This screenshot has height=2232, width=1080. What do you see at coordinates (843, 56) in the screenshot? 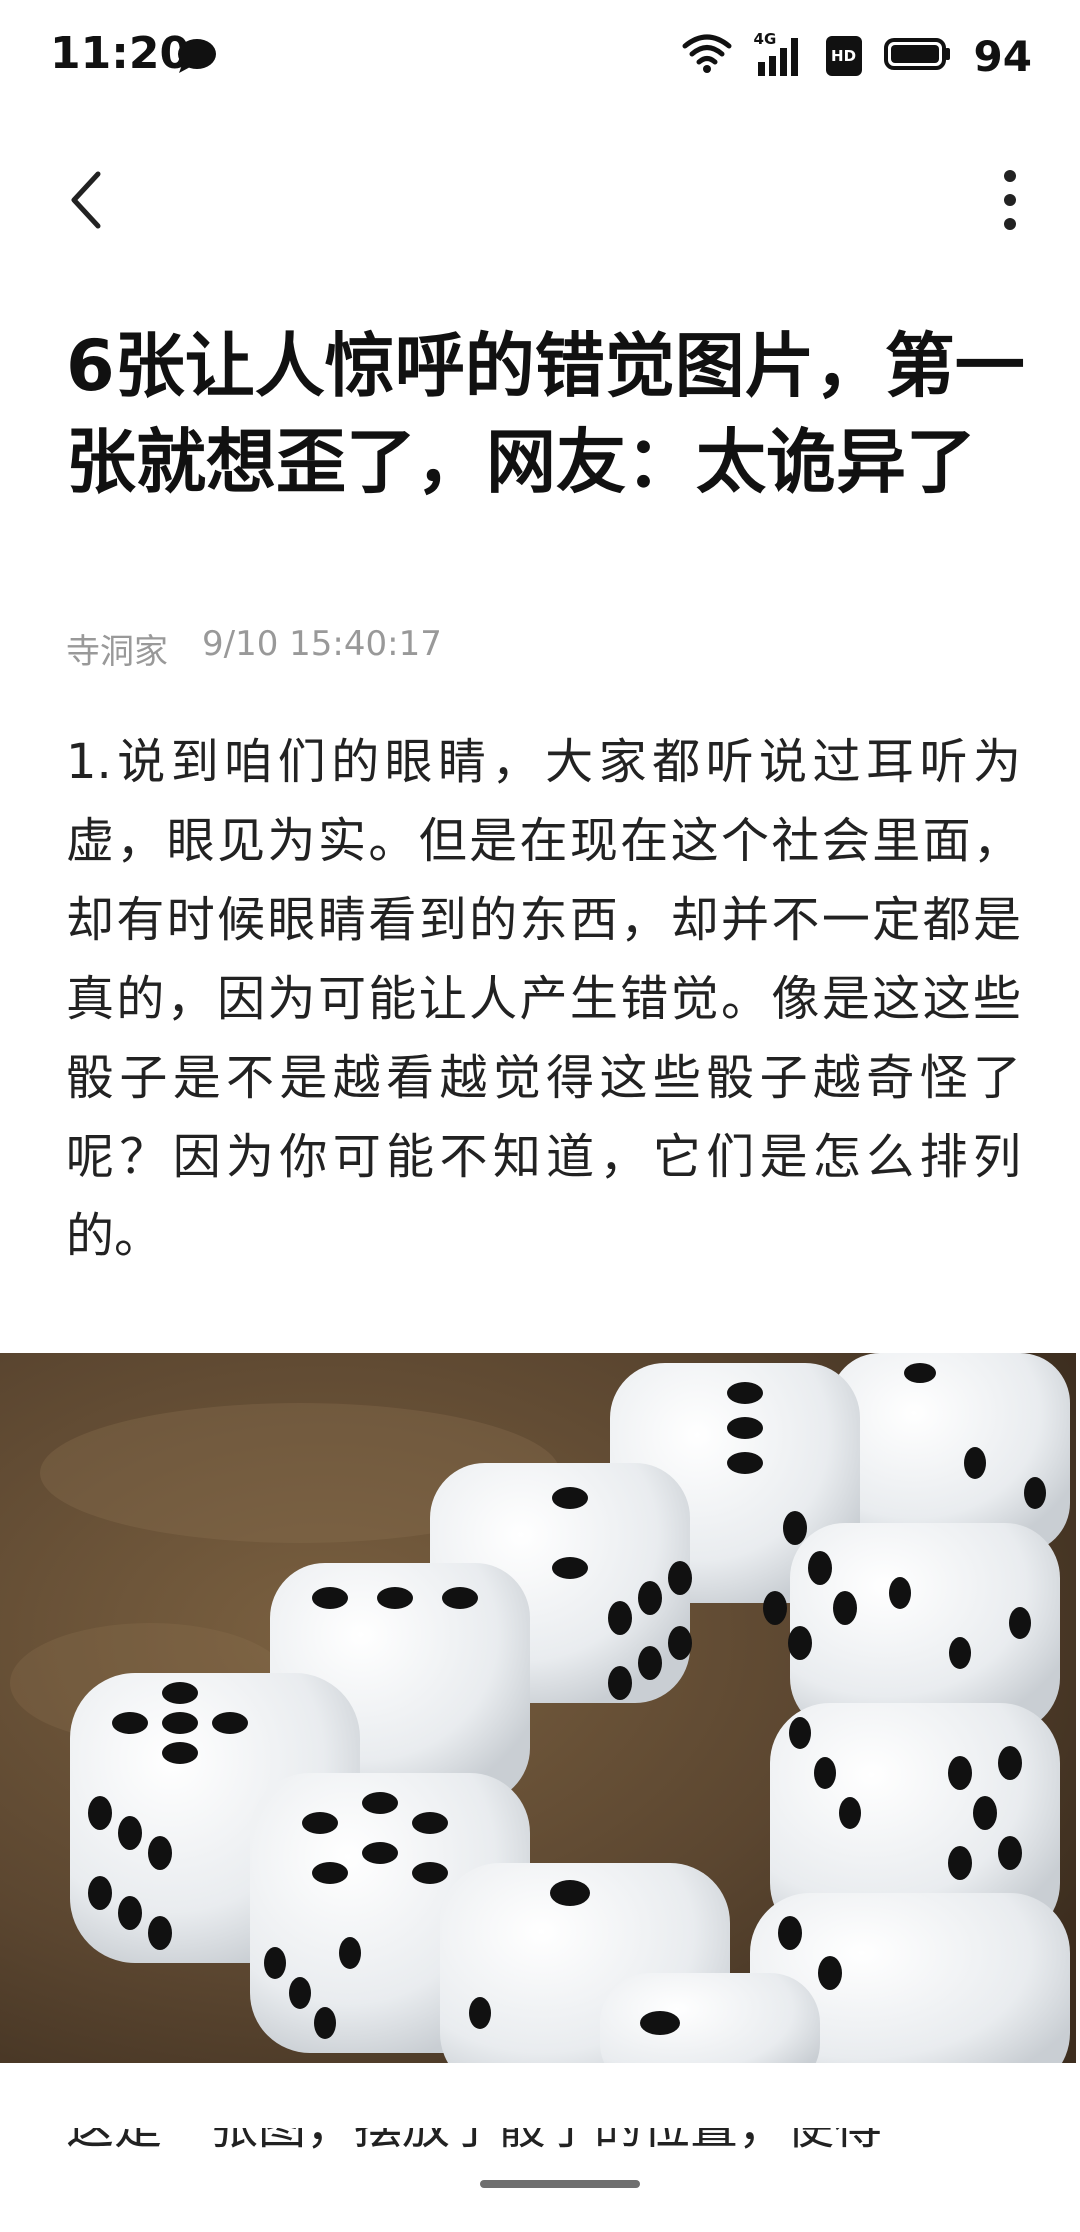
I see `hd-icon: HD` at bounding box center [843, 56].